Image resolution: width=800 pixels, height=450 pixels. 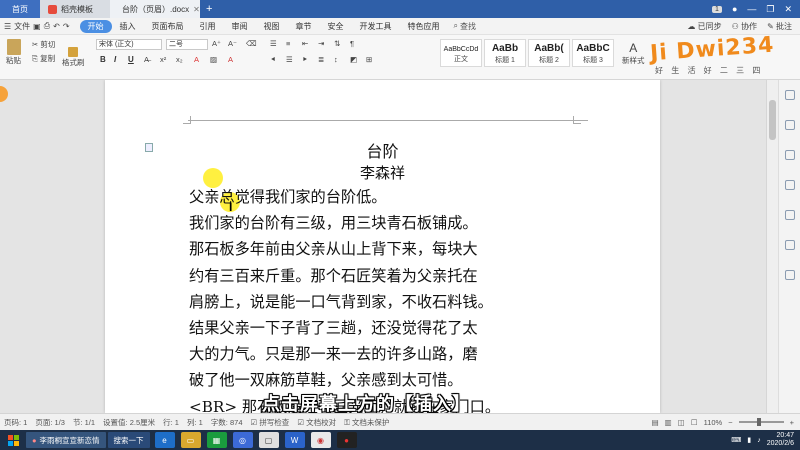 What do you see at coordinates (164, 440) in the screenshot?
I see `ie-icon: e` at bounding box center [164, 440].